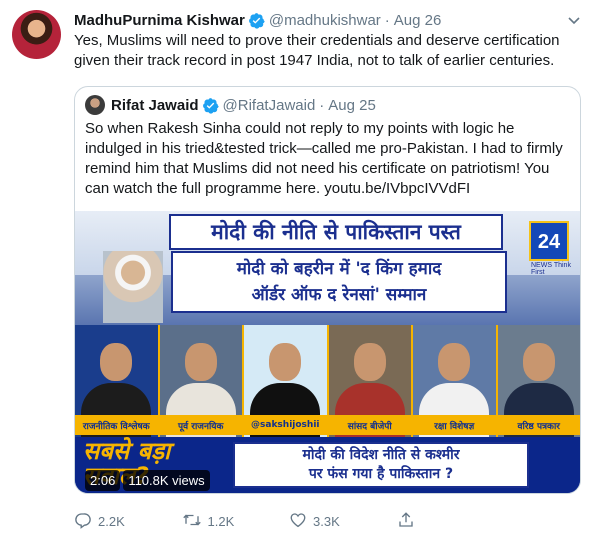  I want to click on author-handle: @madhukishwar, so click(325, 20).